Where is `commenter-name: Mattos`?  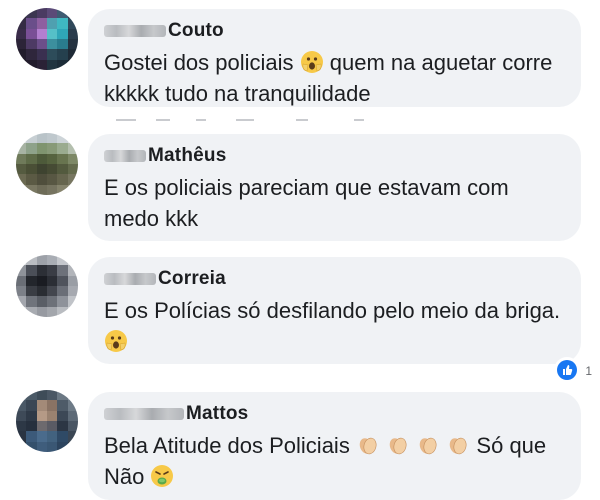
commenter-name: Mattos is located at coordinates (217, 414).